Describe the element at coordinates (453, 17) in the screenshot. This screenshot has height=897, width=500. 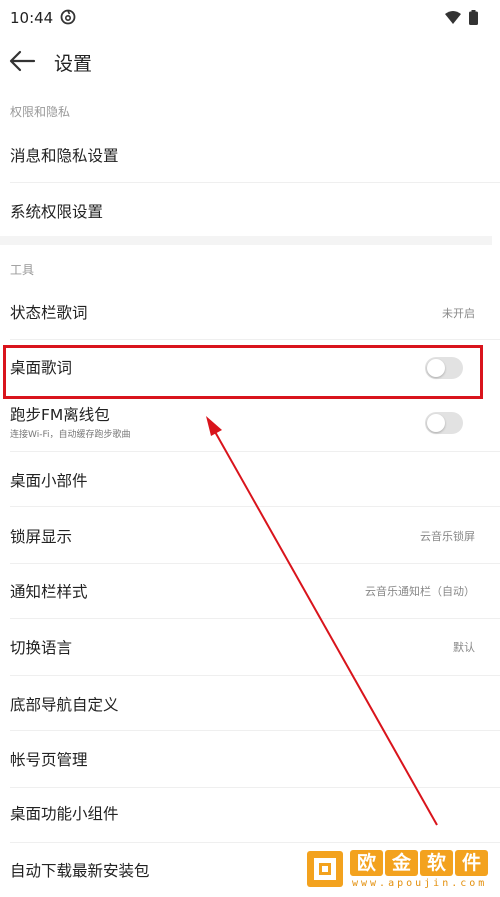
I see `wifi-icon` at that location.